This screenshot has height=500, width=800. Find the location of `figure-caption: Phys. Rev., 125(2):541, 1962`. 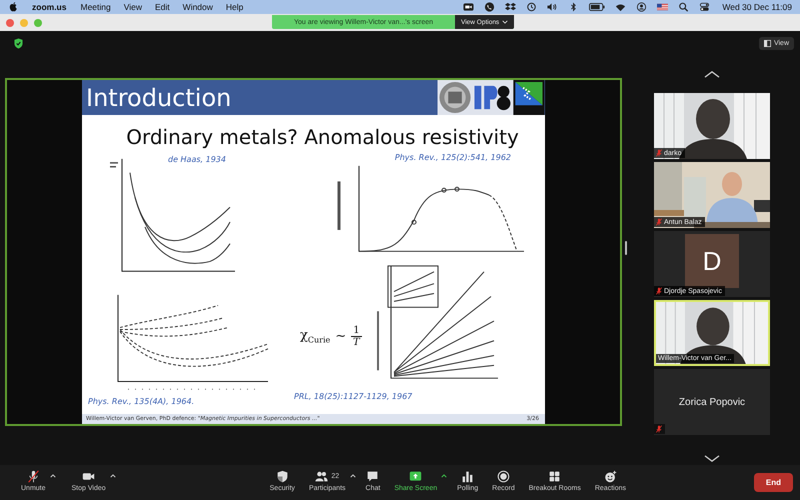

figure-caption: Phys. Rev., 125(2):541, 1962 is located at coordinates (452, 157).